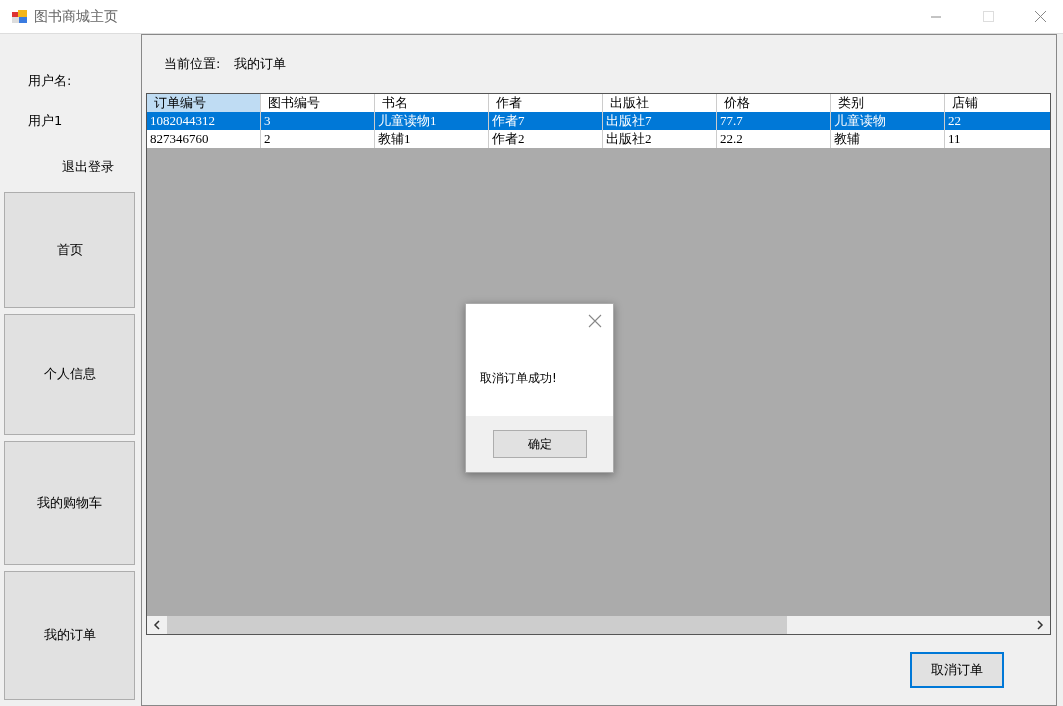 The image size is (1063, 706). I want to click on table-cell: 22.2, so click(774, 139).